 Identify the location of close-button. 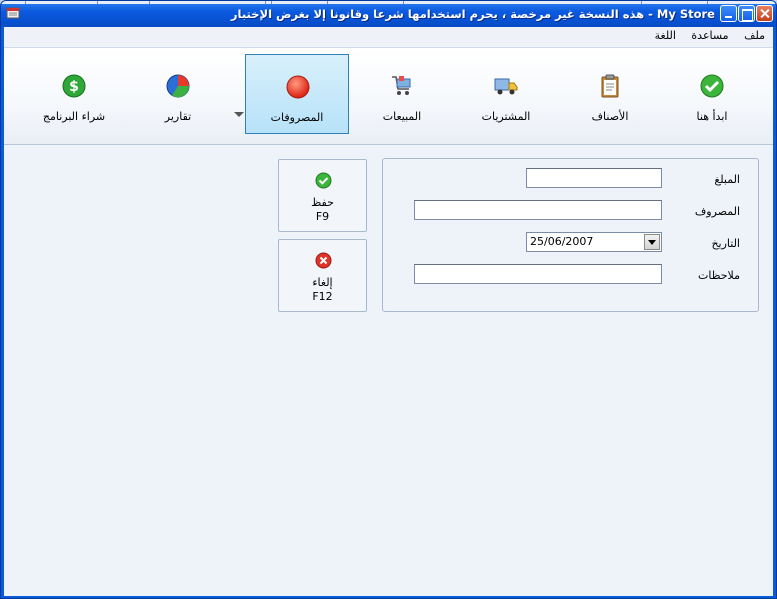
(764, 13).